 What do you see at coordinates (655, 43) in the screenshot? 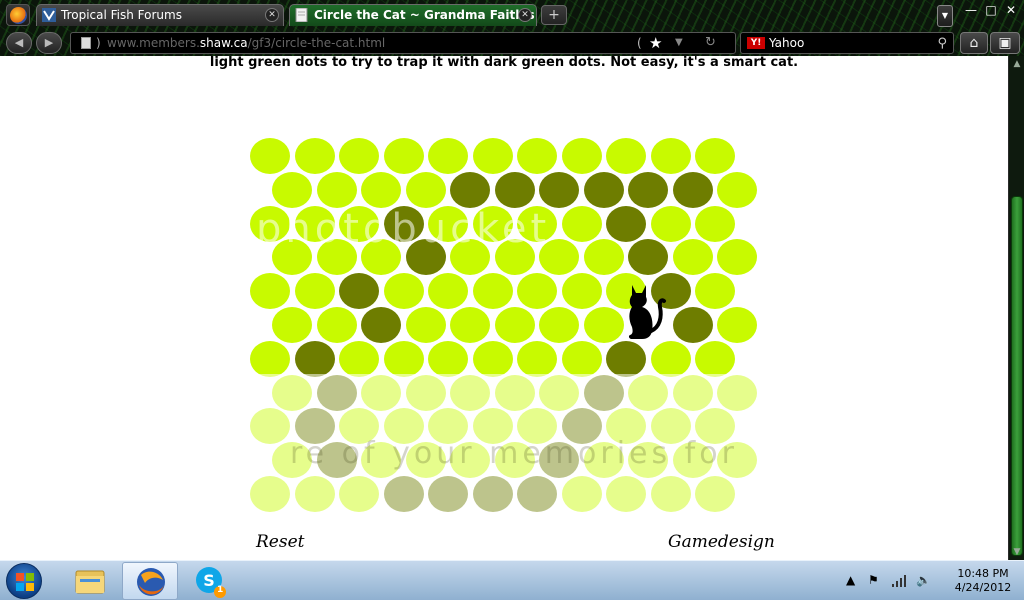
I see `bookmark-star-icon: ★` at bounding box center [655, 43].